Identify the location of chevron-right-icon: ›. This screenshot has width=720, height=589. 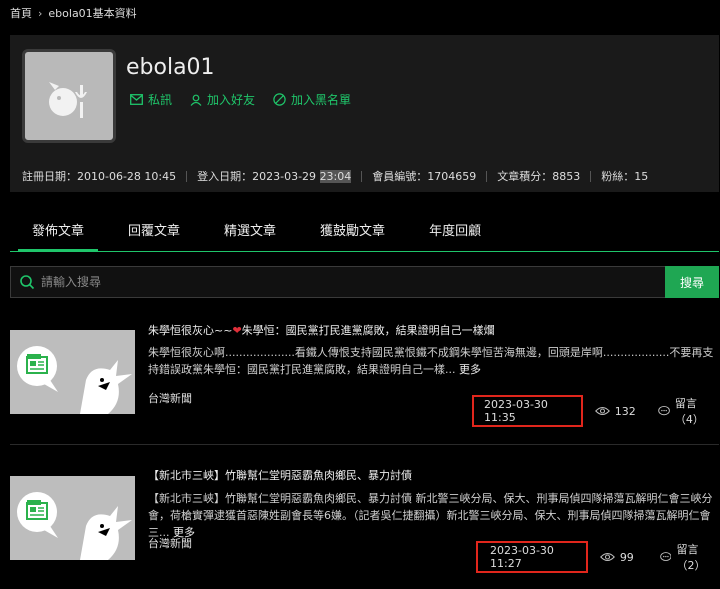
(40, 13).